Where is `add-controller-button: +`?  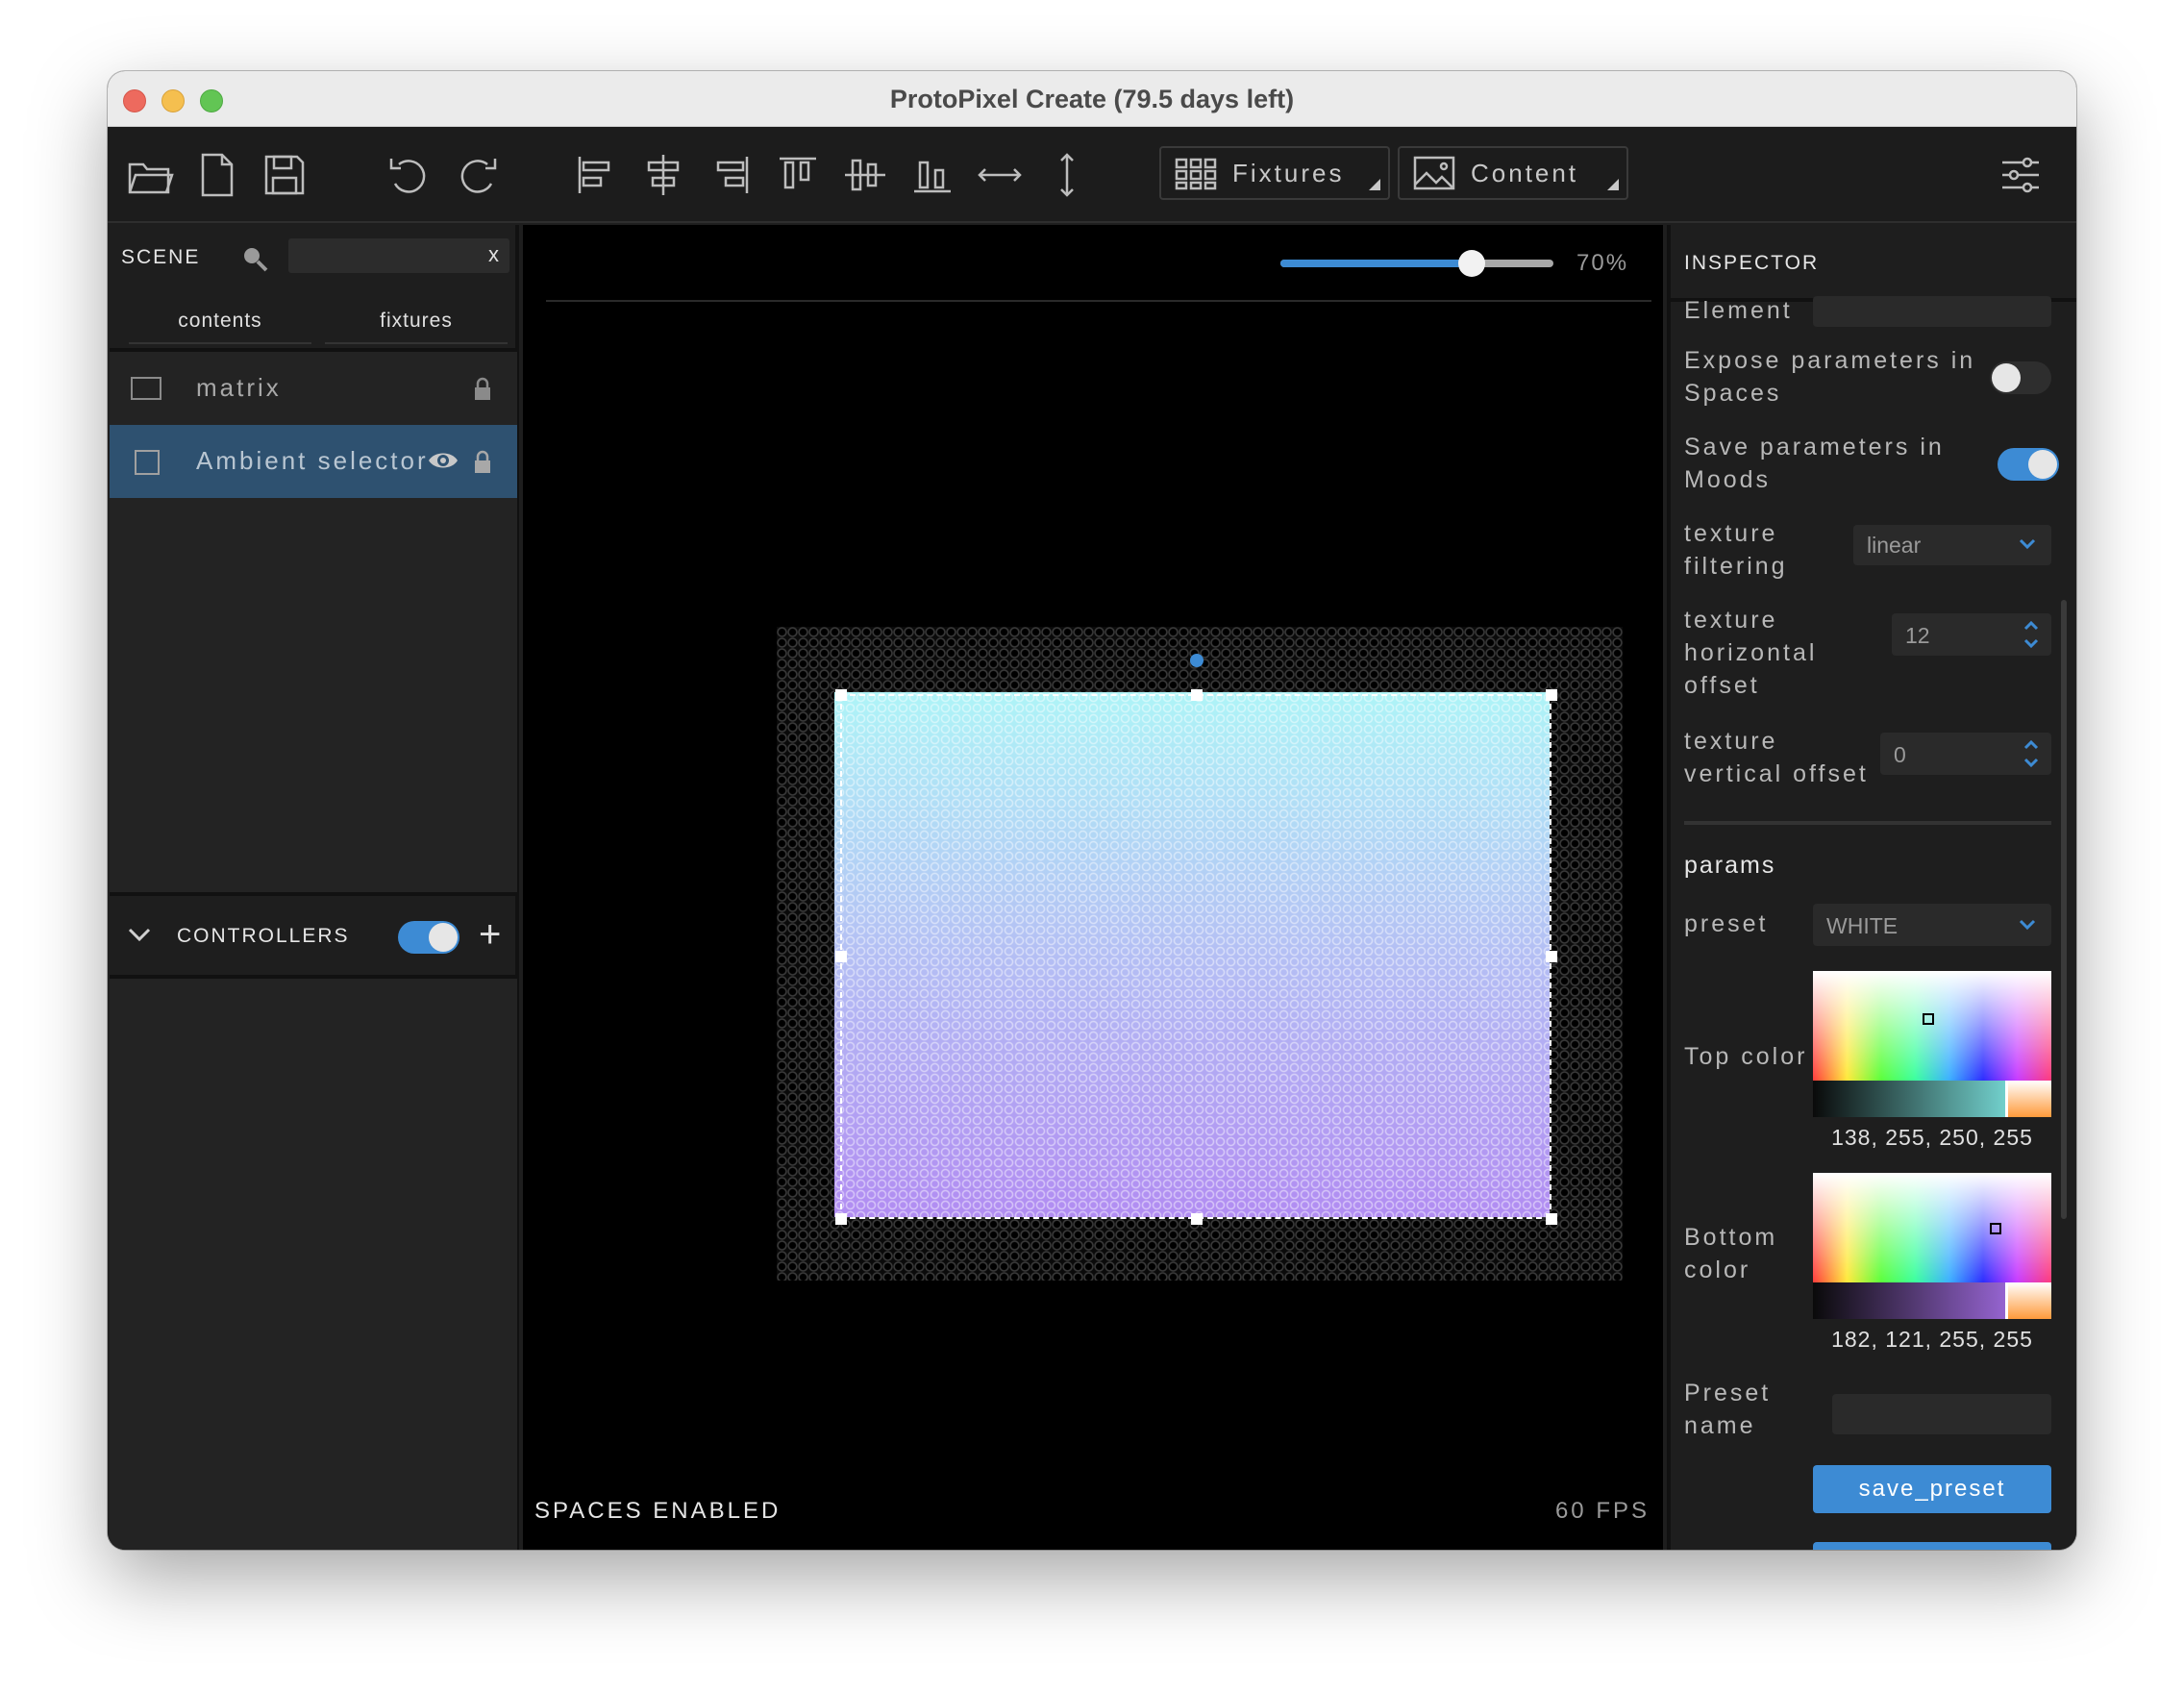
add-controller-button: + is located at coordinates (490, 934).